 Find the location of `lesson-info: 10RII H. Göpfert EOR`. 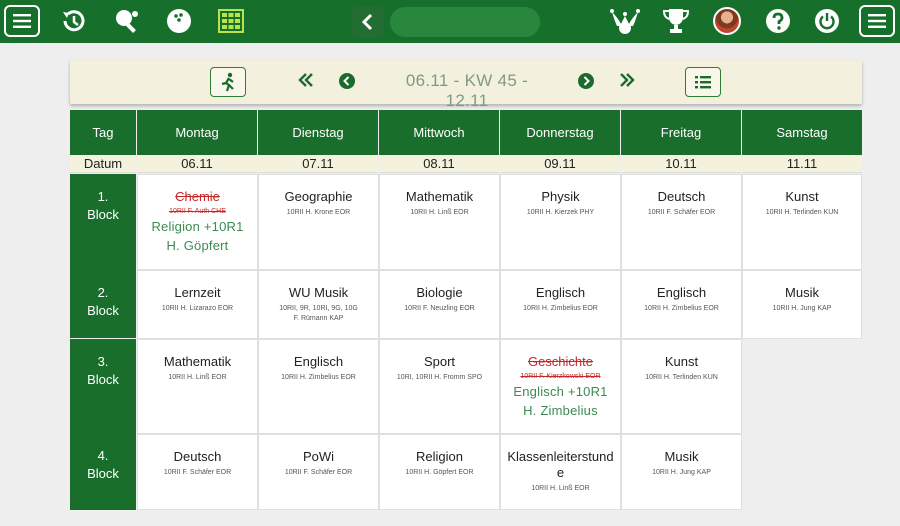

lesson-info: 10RII H. Göpfert EOR is located at coordinates (439, 472).